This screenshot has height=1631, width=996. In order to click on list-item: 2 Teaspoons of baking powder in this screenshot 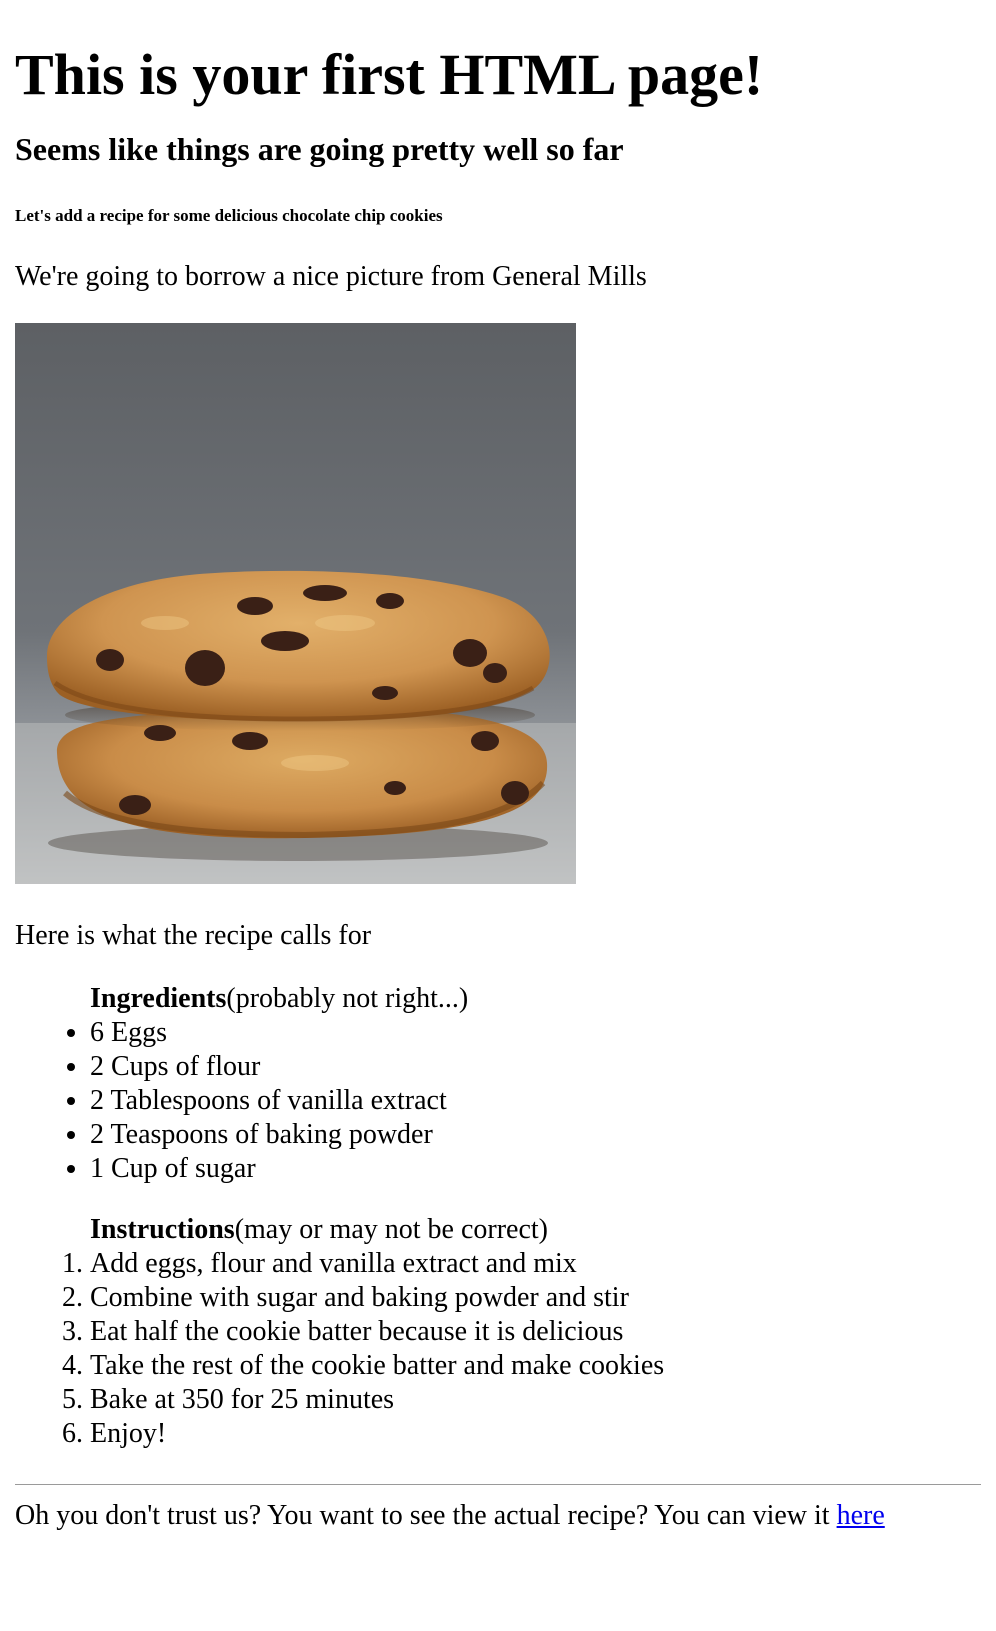, I will do `click(535, 1135)`.